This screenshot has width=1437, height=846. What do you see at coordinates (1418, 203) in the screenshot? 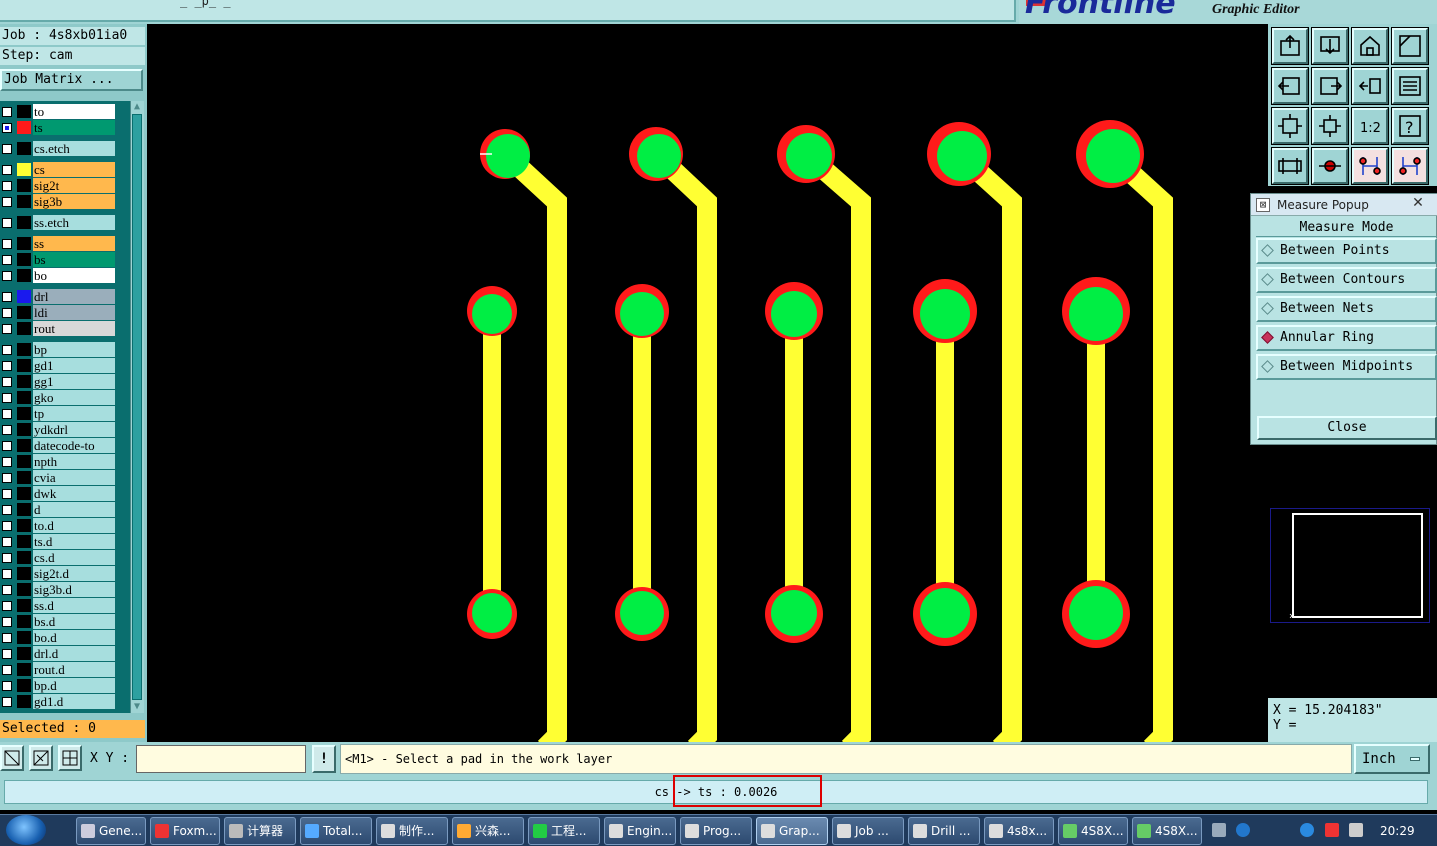
I see `close-icon: ✕` at bounding box center [1418, 203].